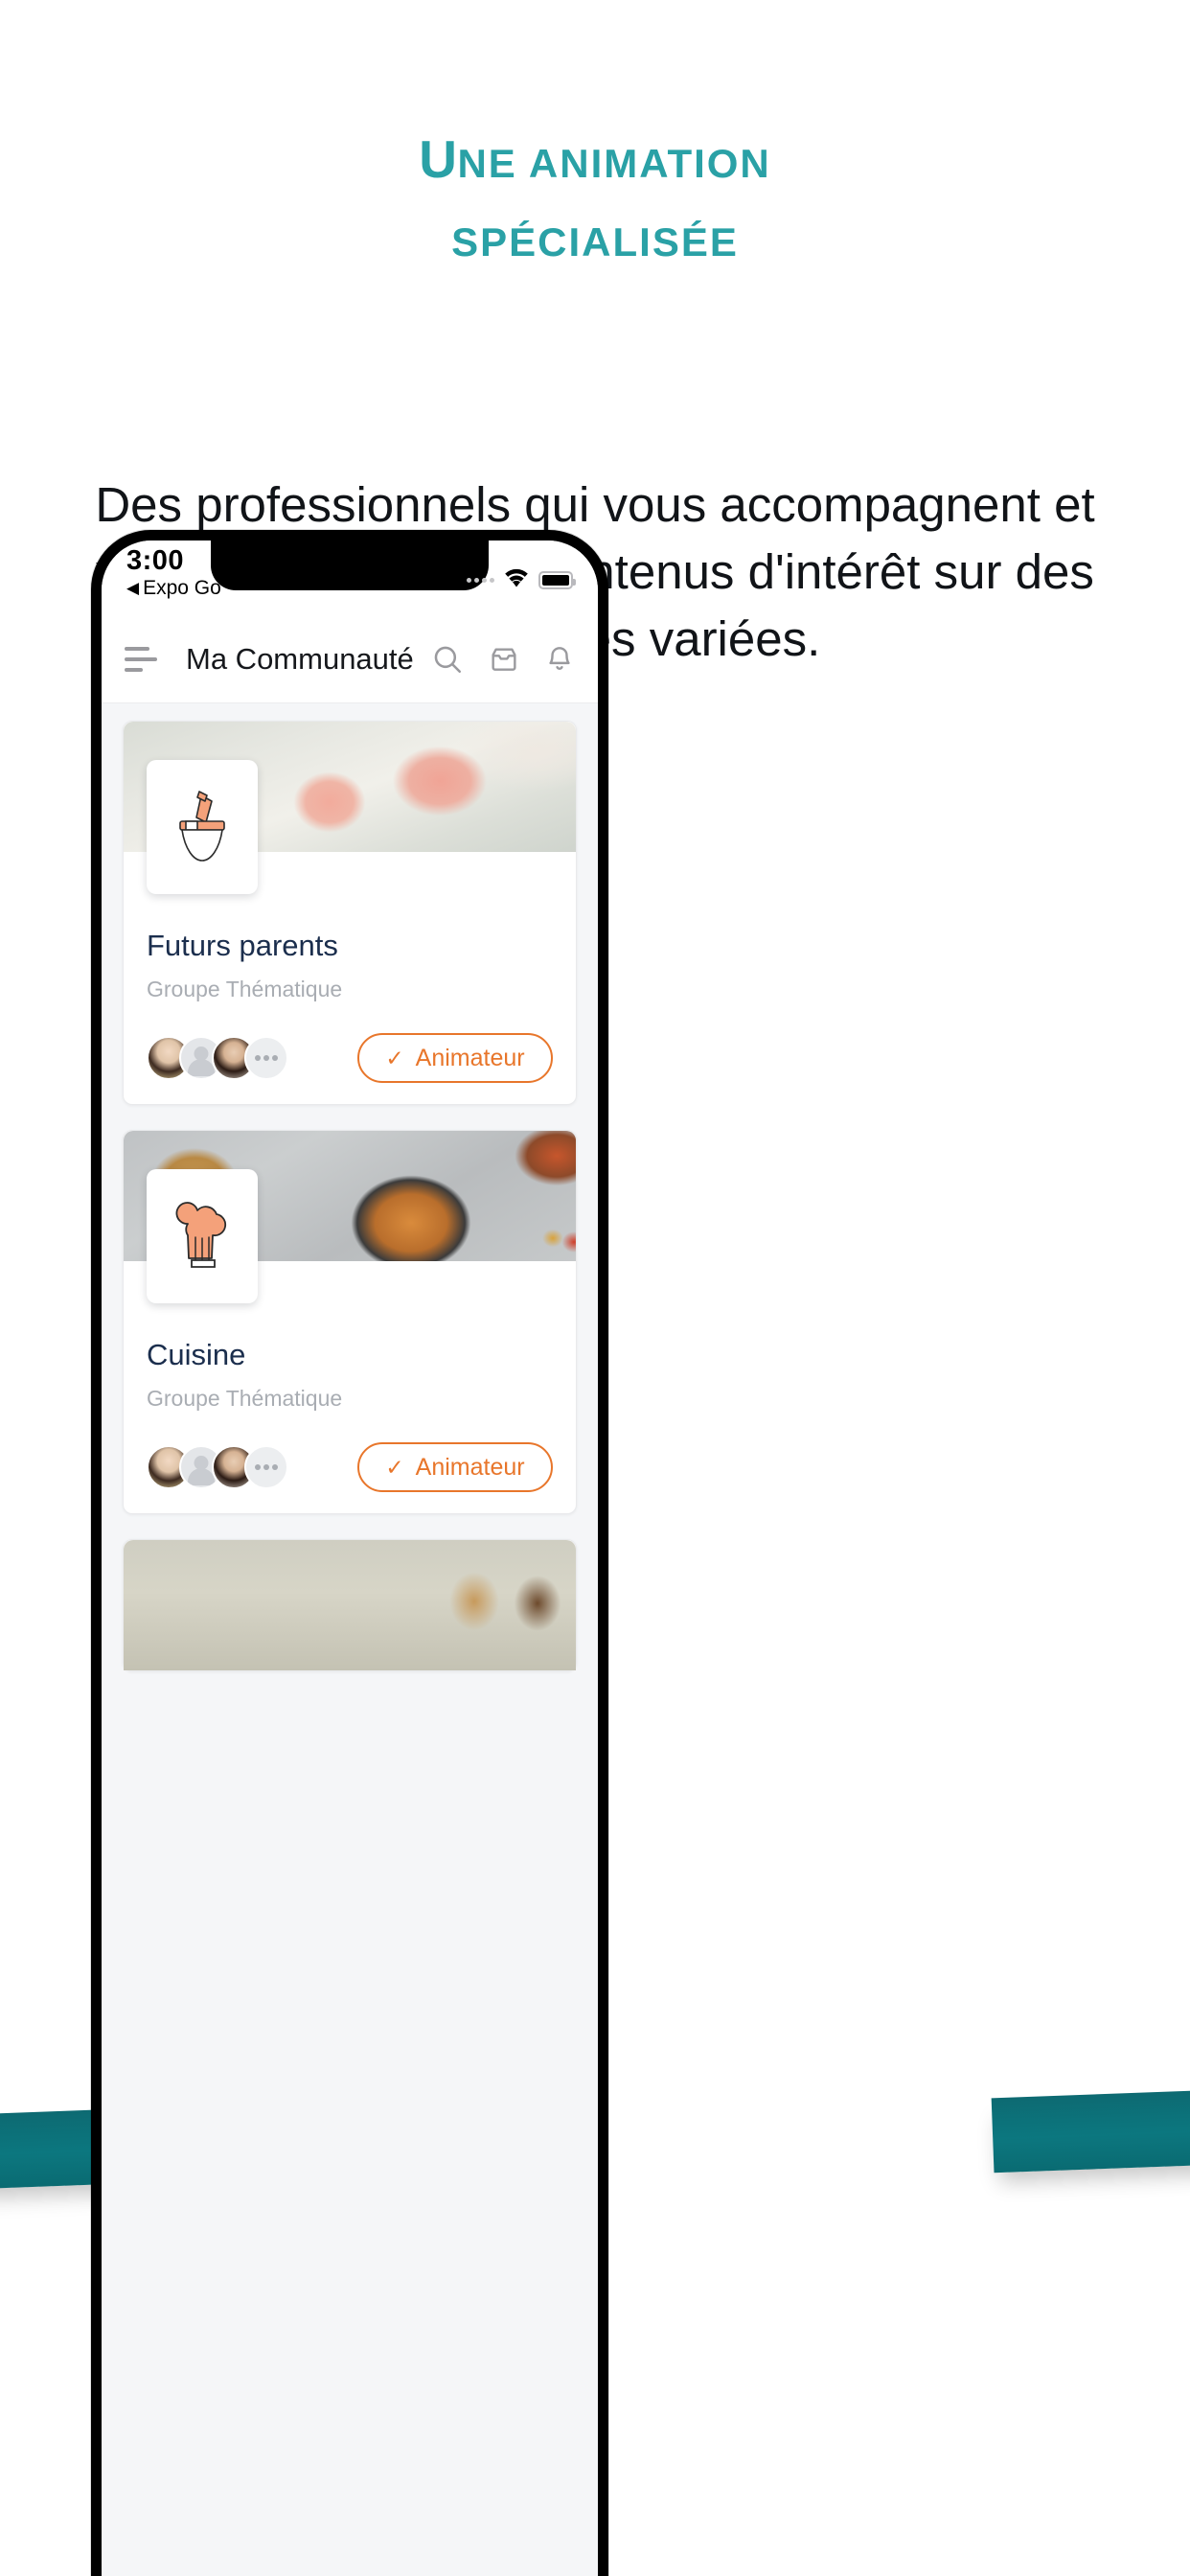 This screenshot has width=1190, height=2576. Describe the element at coordinates (203, 827) in the screenshot. I see `baby-diaper-bottle-icon` at that location.